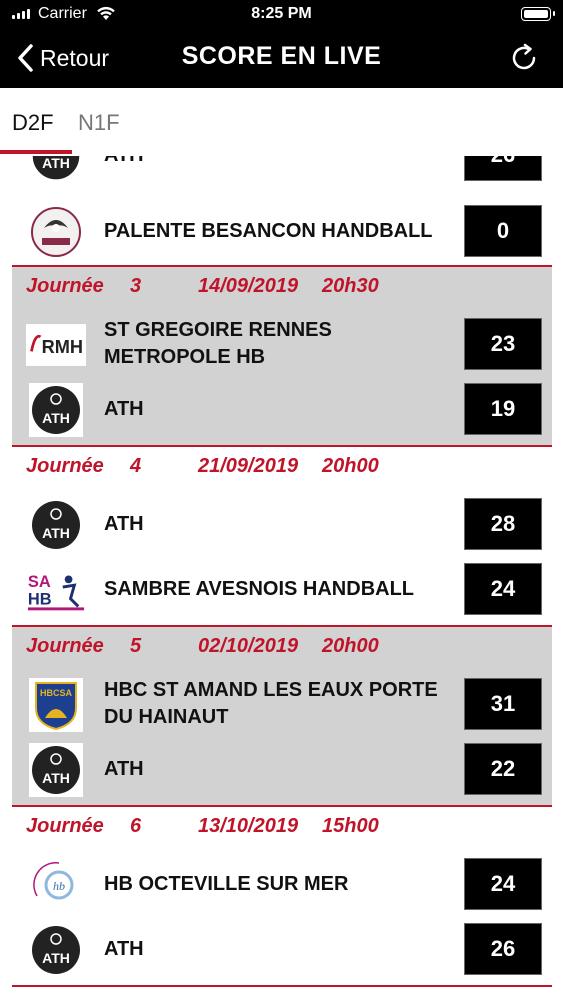 This screenshot has height=1000, width=563. I want to click on rmh-logo-icon: RMH, so click(56, 345).